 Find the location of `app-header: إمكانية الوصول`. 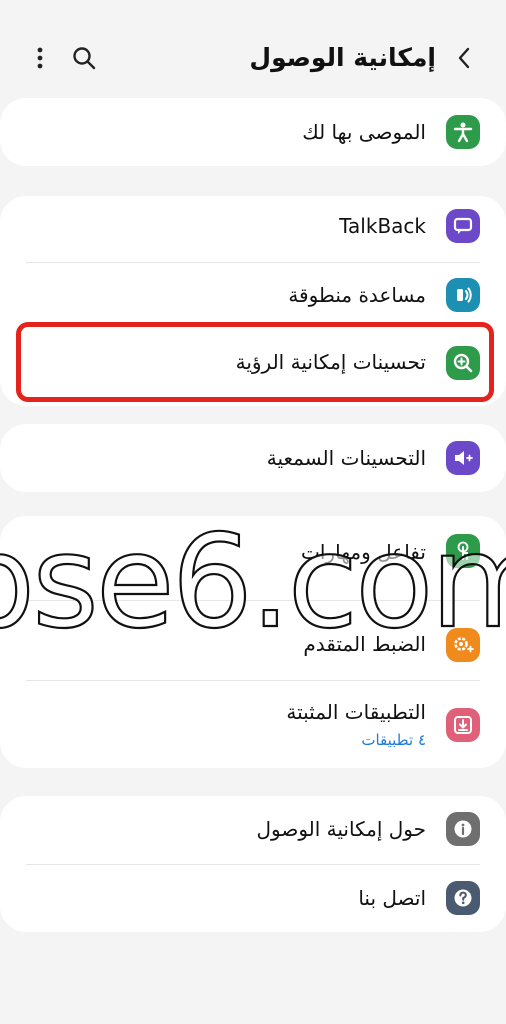

app-header: إمكانية الوصول is located at coordinates (253, 50).